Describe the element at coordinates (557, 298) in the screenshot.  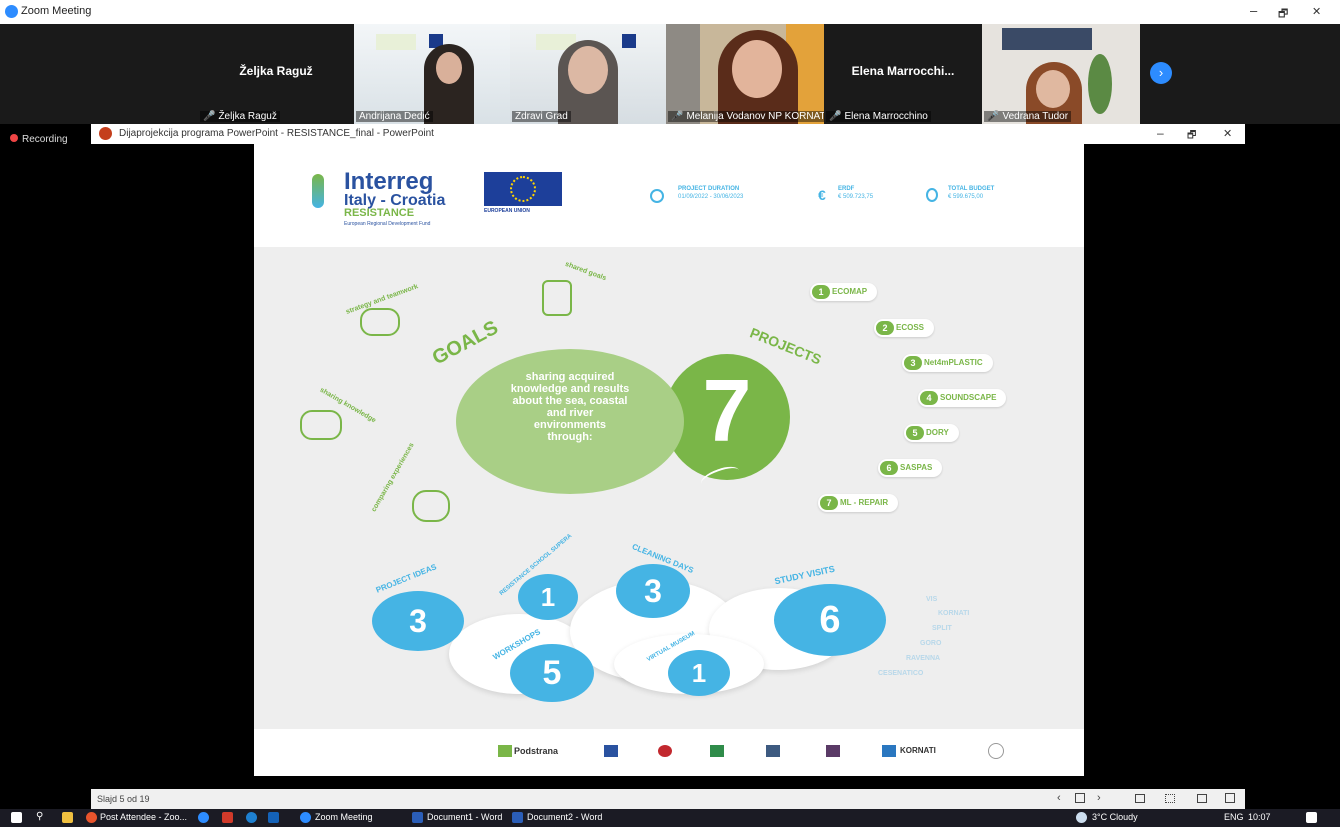
I see `handshake-icon` at that location.